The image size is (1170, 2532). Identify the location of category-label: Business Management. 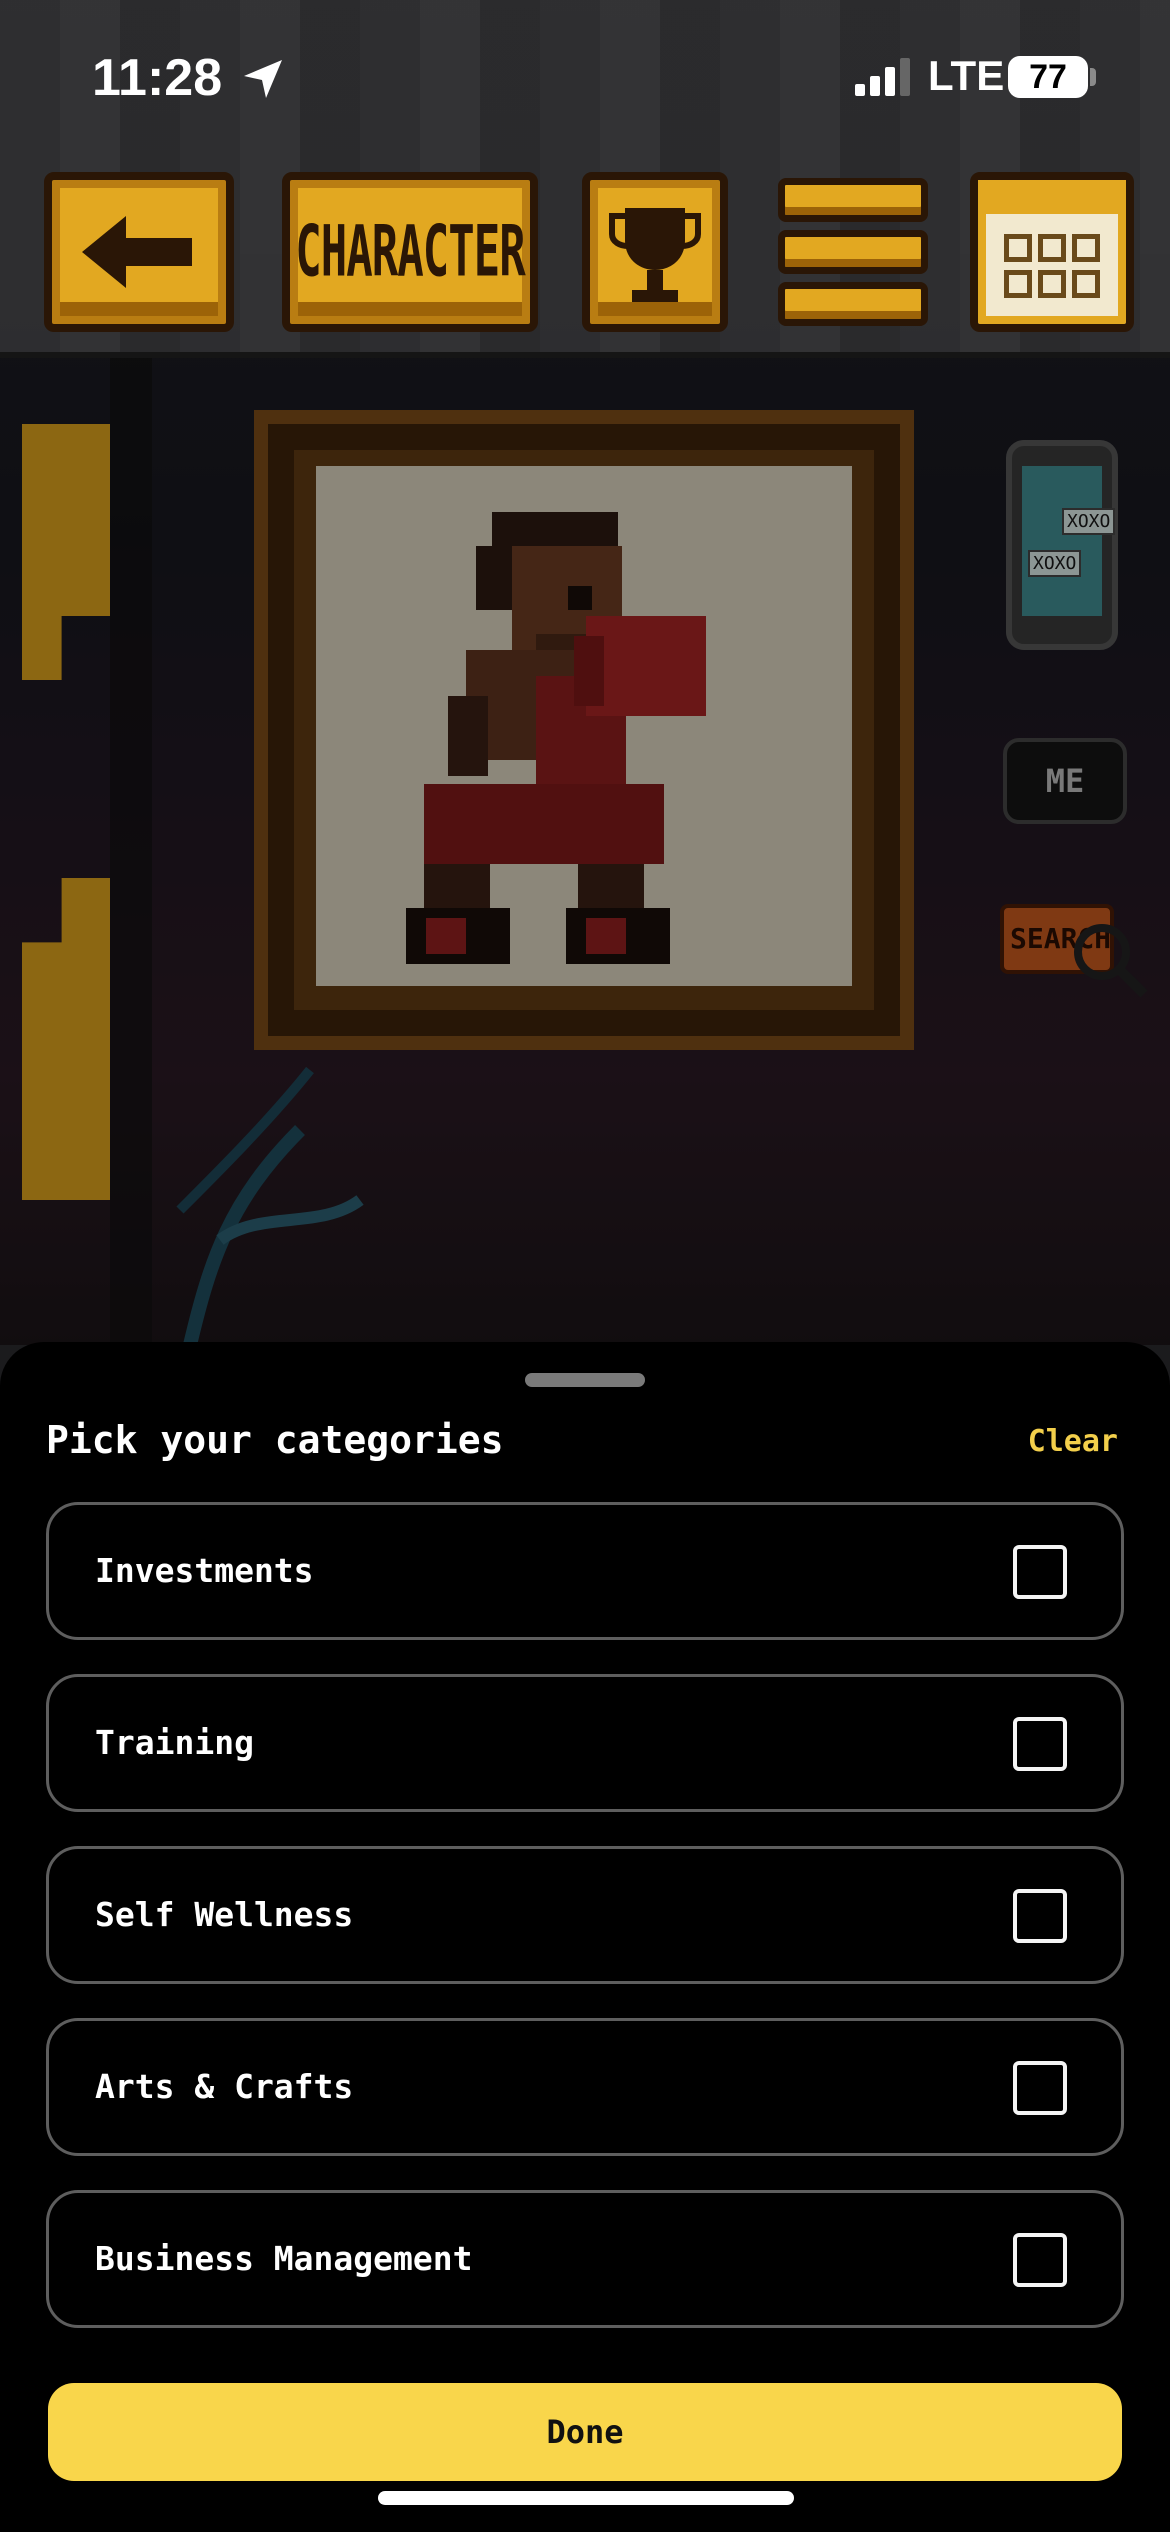
(284, 2258).